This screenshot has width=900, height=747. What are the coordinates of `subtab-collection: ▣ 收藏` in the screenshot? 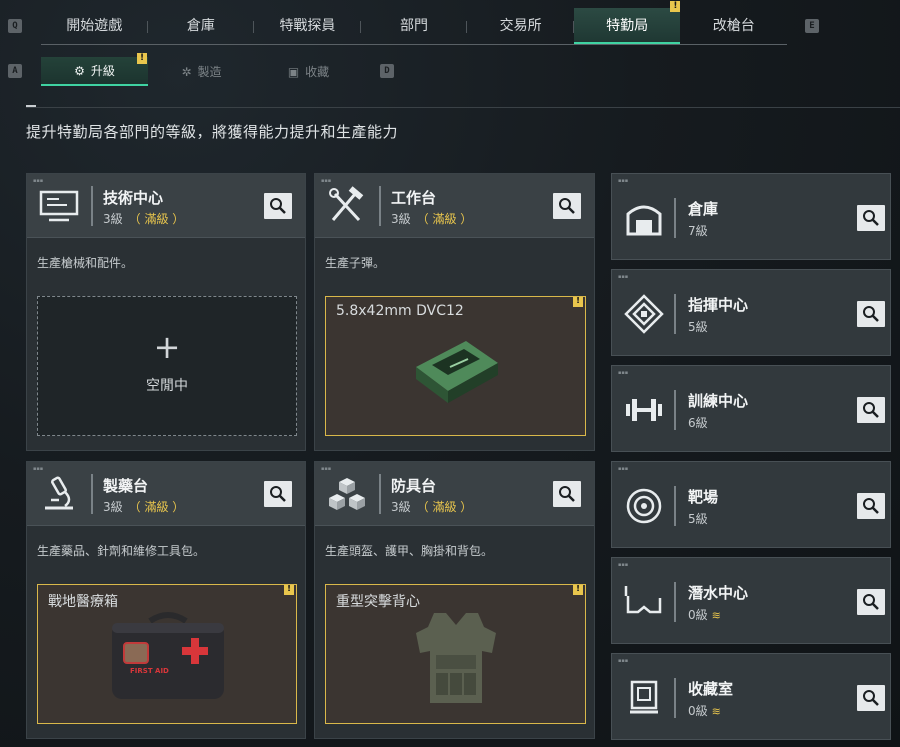 It's located at (308, 71).